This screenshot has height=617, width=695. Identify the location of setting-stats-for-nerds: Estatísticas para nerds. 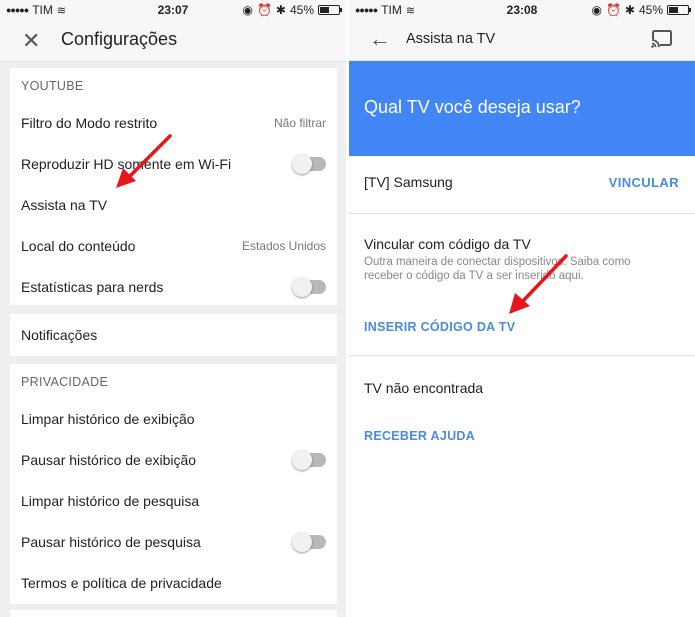
(173, 286).